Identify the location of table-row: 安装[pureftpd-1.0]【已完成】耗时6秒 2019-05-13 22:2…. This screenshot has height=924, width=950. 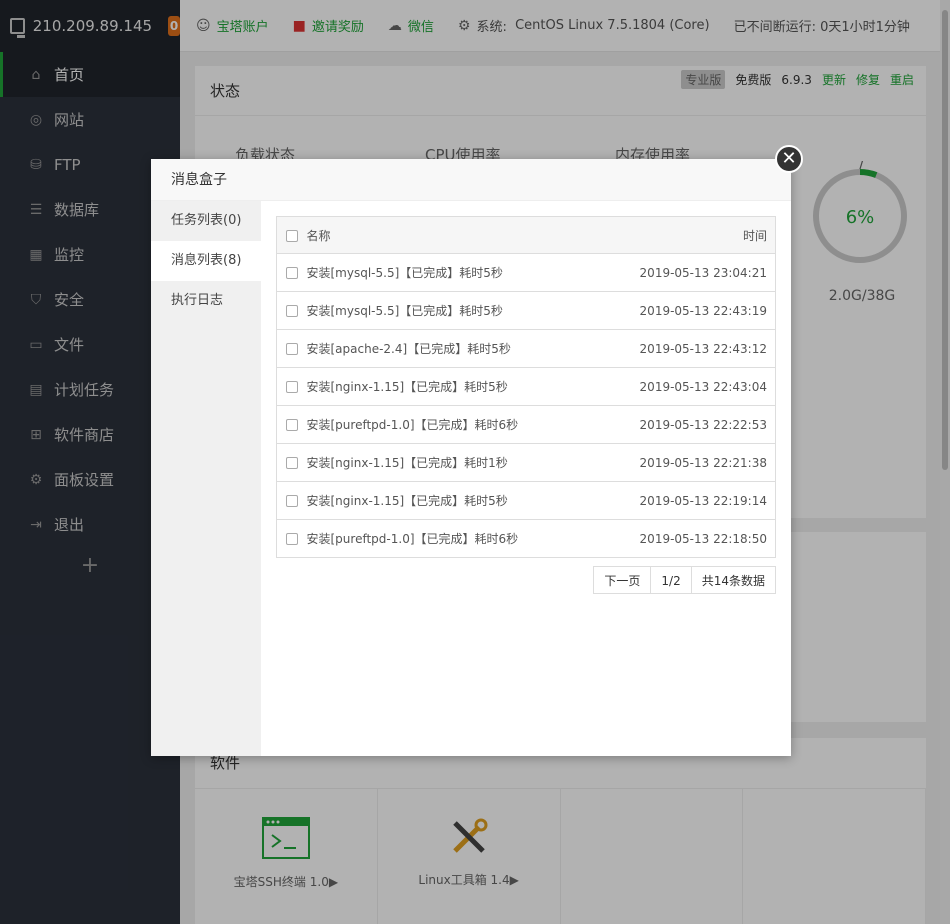
(526, 424).